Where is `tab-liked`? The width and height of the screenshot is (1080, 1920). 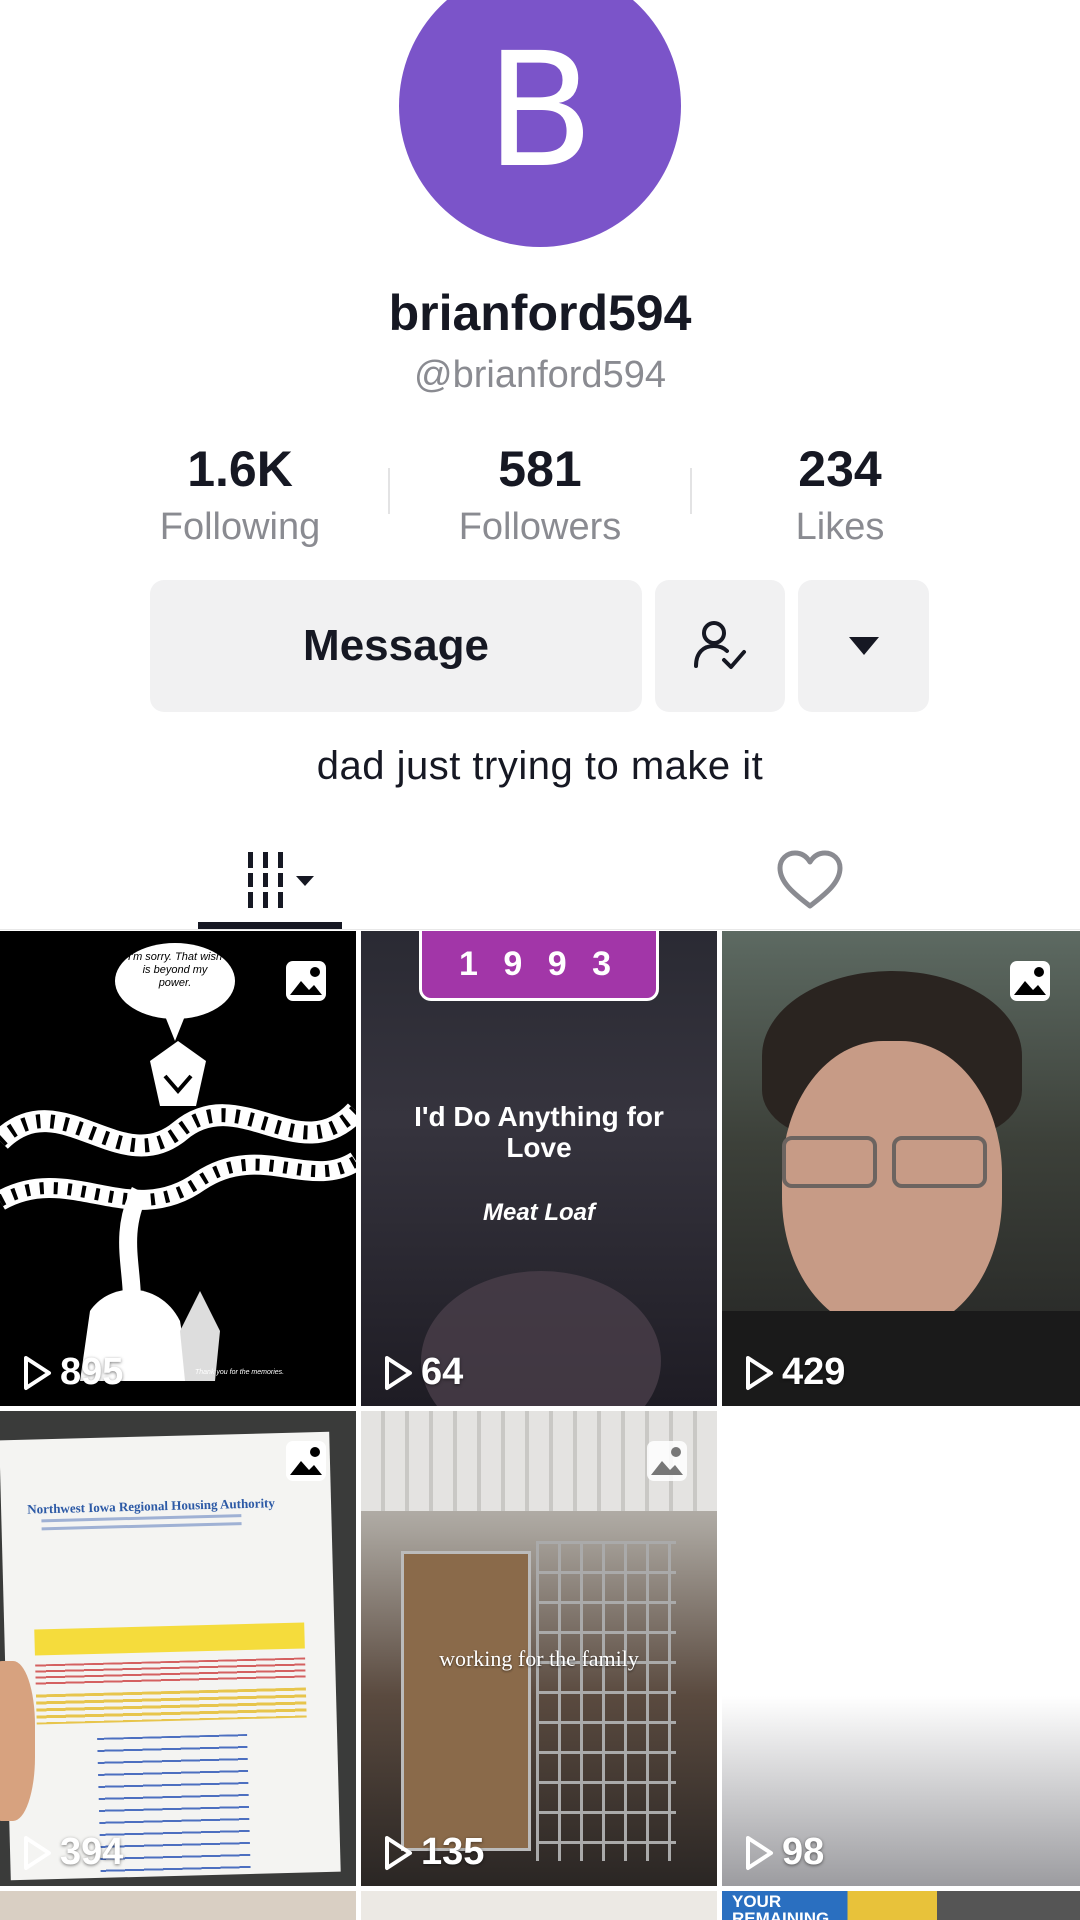
tab-liked is located at coordinates (810, 880).